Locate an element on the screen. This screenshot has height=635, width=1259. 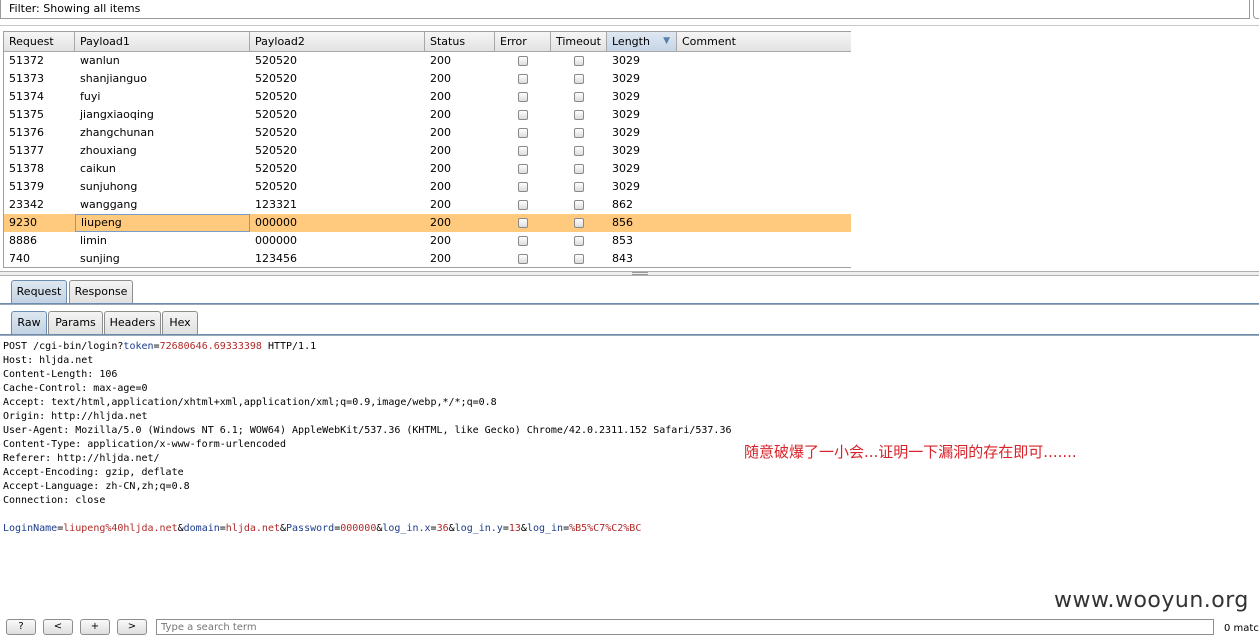
previous-button: < is located at coordinates (58, 627).